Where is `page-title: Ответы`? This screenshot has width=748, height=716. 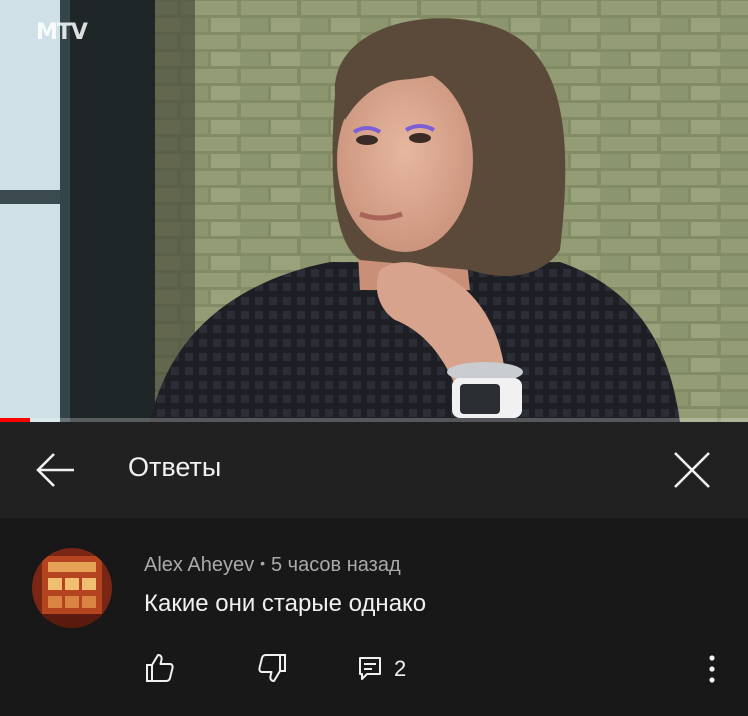
page-title: Ответы is located at coordinates (175, 467).